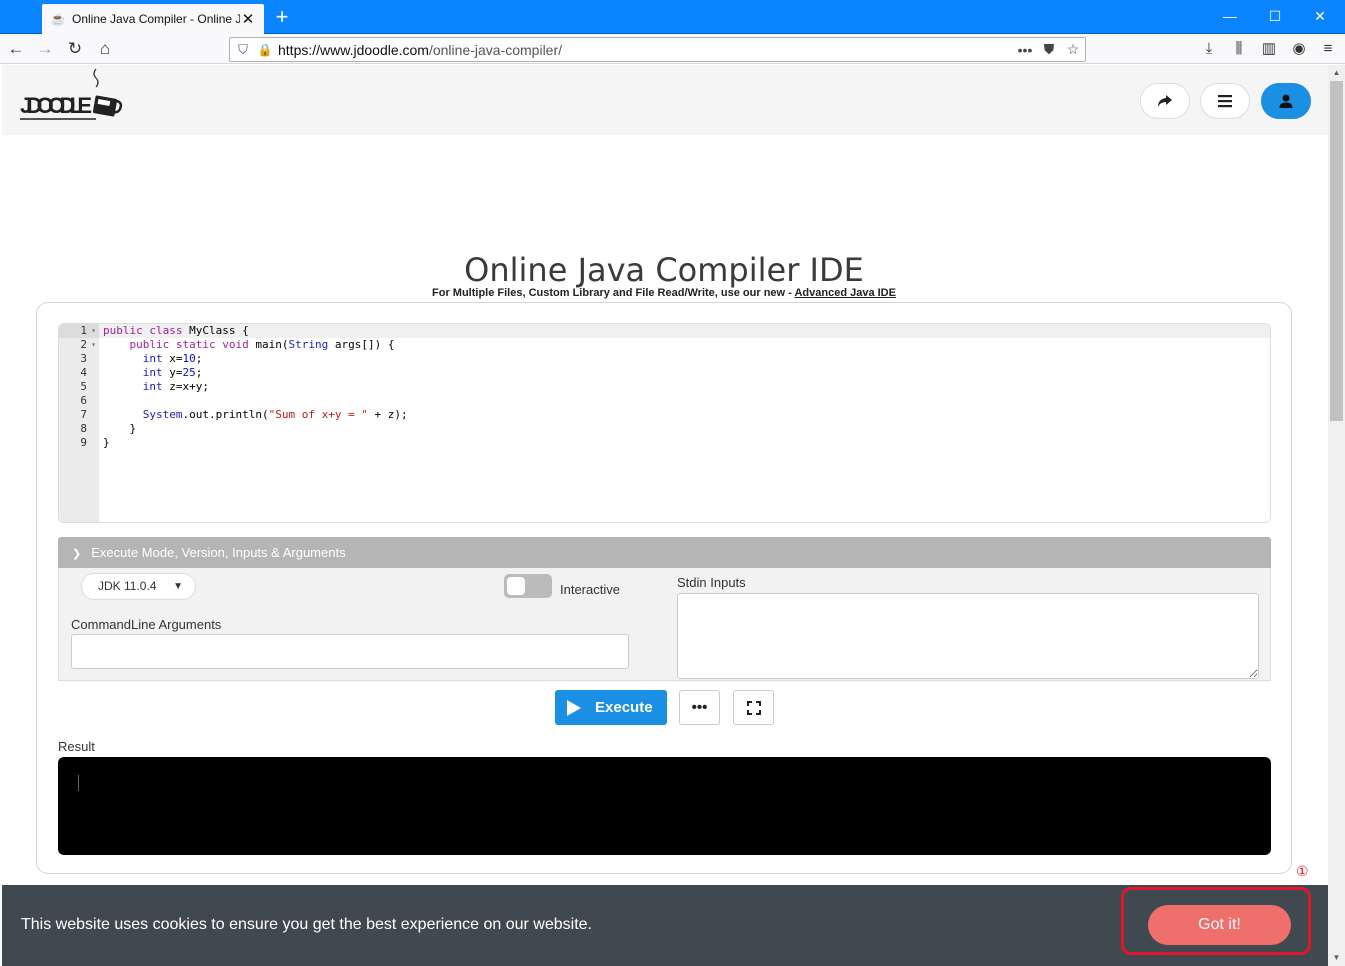 The height and width of the screenshot is (966, 1345). Describe the element at coordinates (79, 331) in the screenshot. I see `line-number: 1` at that location.